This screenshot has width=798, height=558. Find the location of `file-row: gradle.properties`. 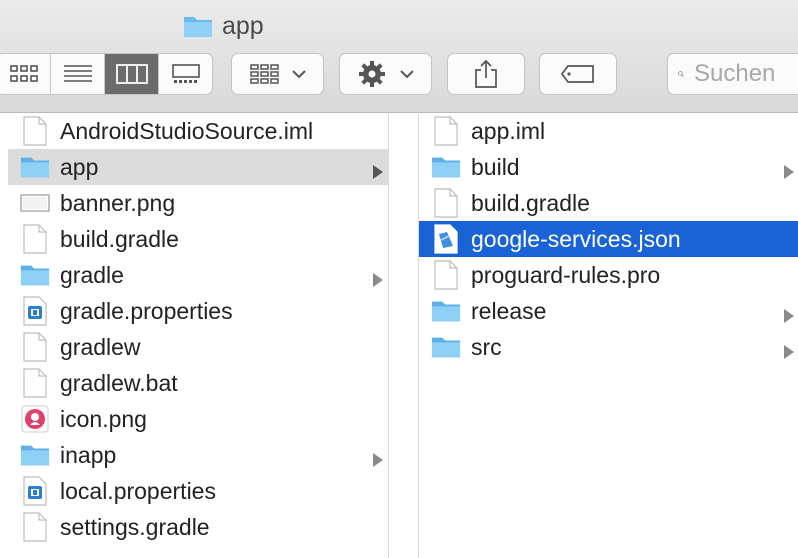

file-row: gradle.properties is located at coordinates (198, 311).